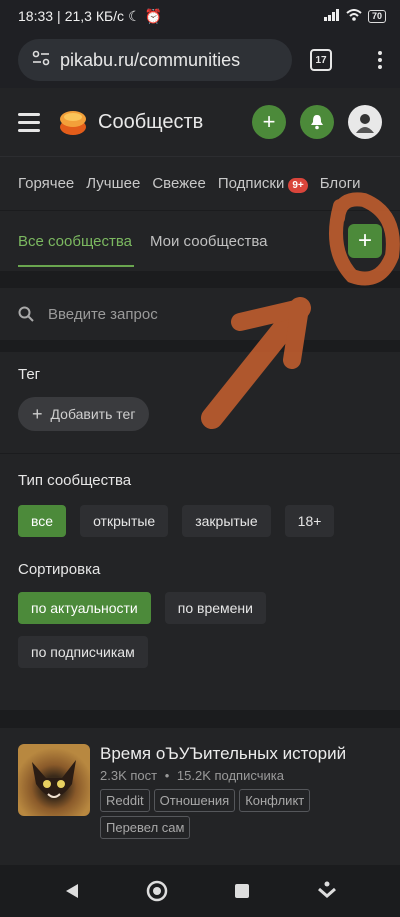  What do you see at coordinates (83, 652) in the screenshot?
I see `sort-subscribers-chip: по подписчикам` at bounding box center [83, 652].